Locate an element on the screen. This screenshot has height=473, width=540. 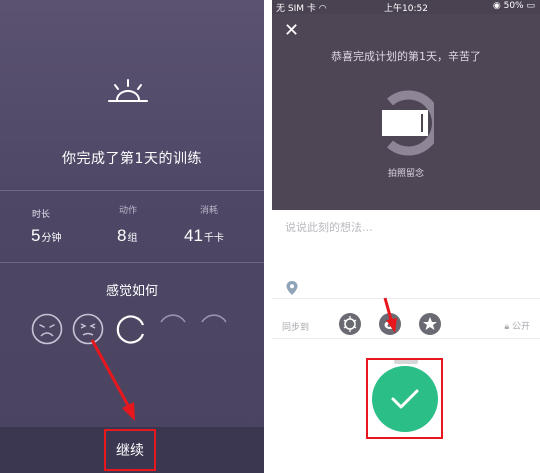
sunrise-icon is located at coordinates (128, 90).